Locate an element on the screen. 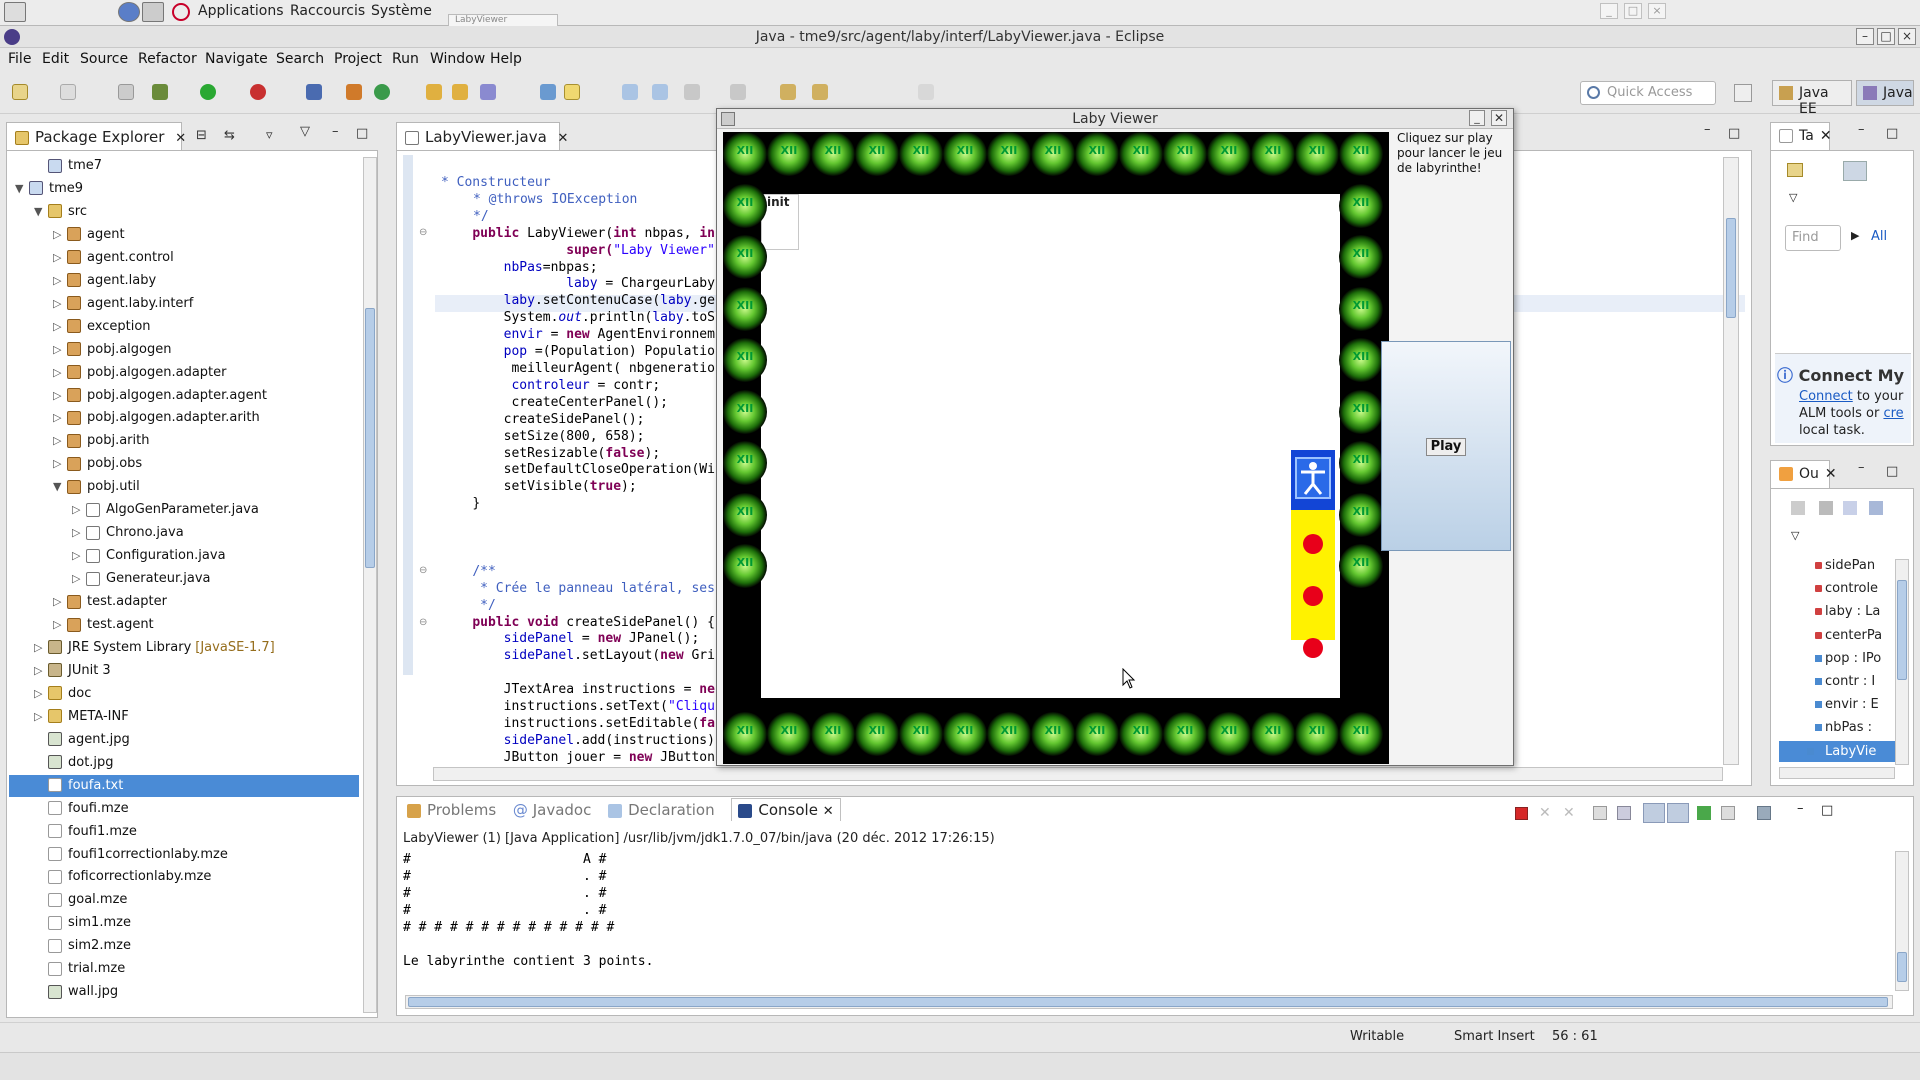 The height and width of the screenshot is (1080, 1920). open-console-icon is located at coordinates (1764, 813).